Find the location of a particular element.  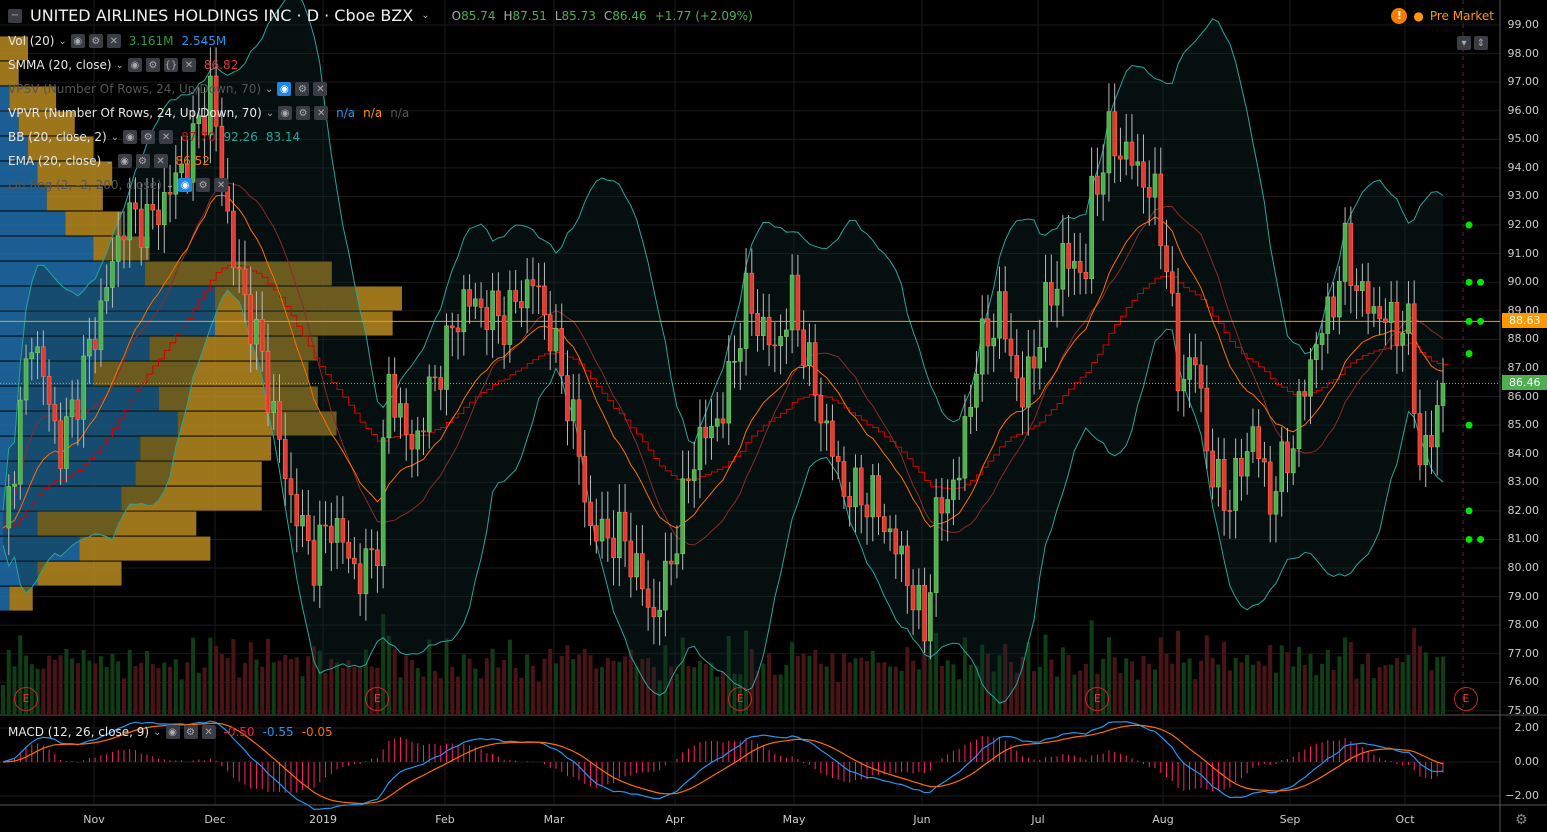

indicator-legend: Vol (20) ⌄ ◉ ⚙ ✕ 3.161M 2.545M is located at coordinates (117, 41).